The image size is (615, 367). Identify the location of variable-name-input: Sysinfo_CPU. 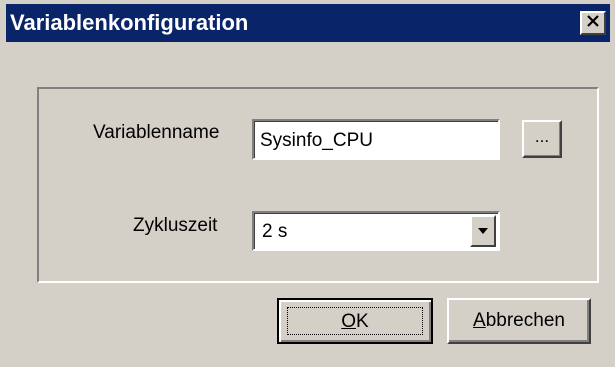
(376, 139).